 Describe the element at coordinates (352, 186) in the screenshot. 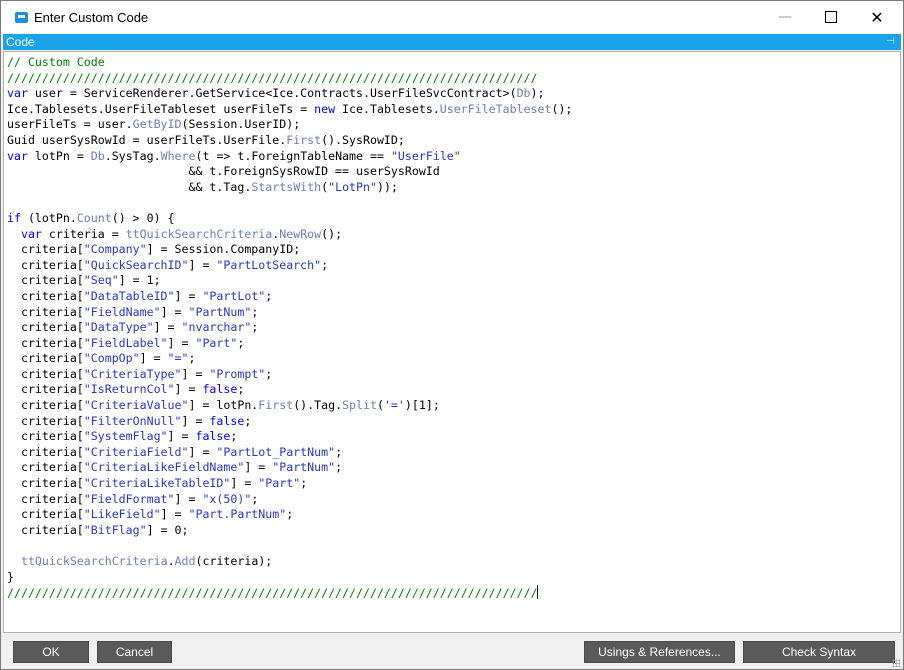

I see `code-token: "LotPn"` at that location.